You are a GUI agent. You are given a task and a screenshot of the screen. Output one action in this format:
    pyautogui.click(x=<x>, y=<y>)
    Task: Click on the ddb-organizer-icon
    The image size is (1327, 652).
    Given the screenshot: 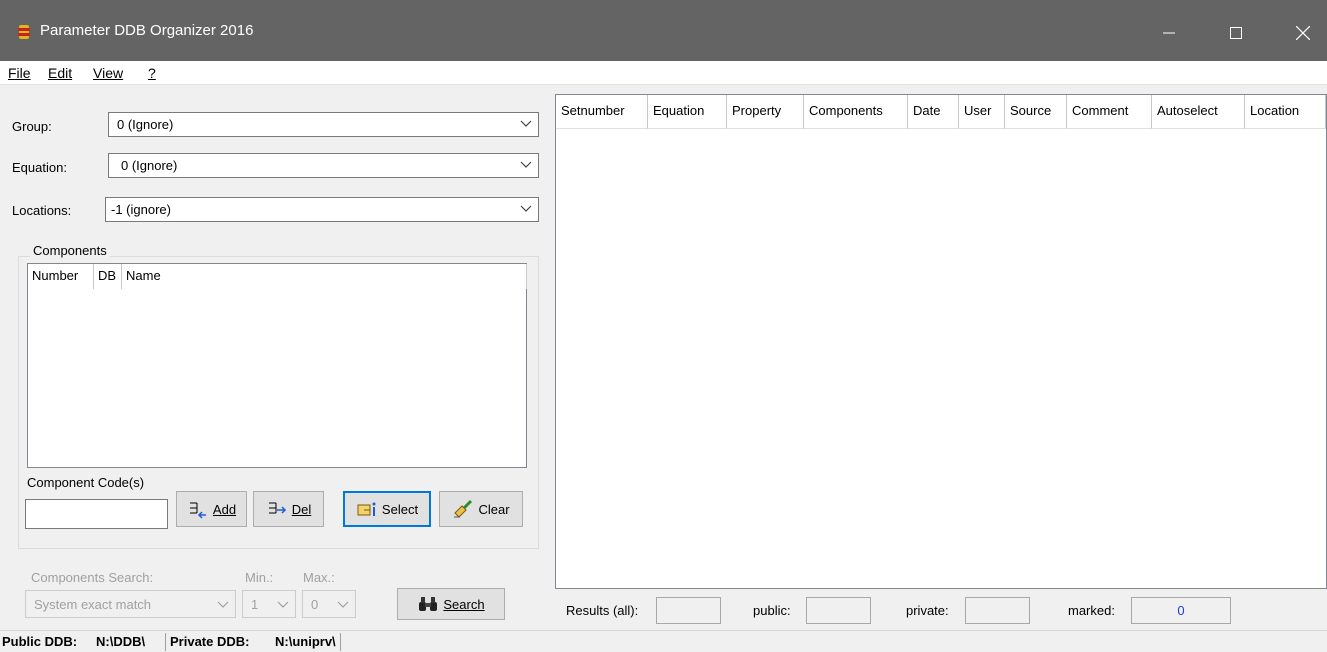 What is the action you would take?
    pyautogui.click(x=24, y=32)
    